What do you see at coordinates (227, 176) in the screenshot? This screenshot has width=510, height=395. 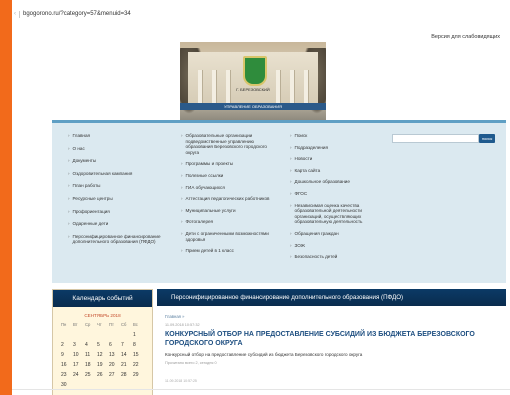 I see `menu-item: › Полезные ссылки` at bounding box center [227, 176].